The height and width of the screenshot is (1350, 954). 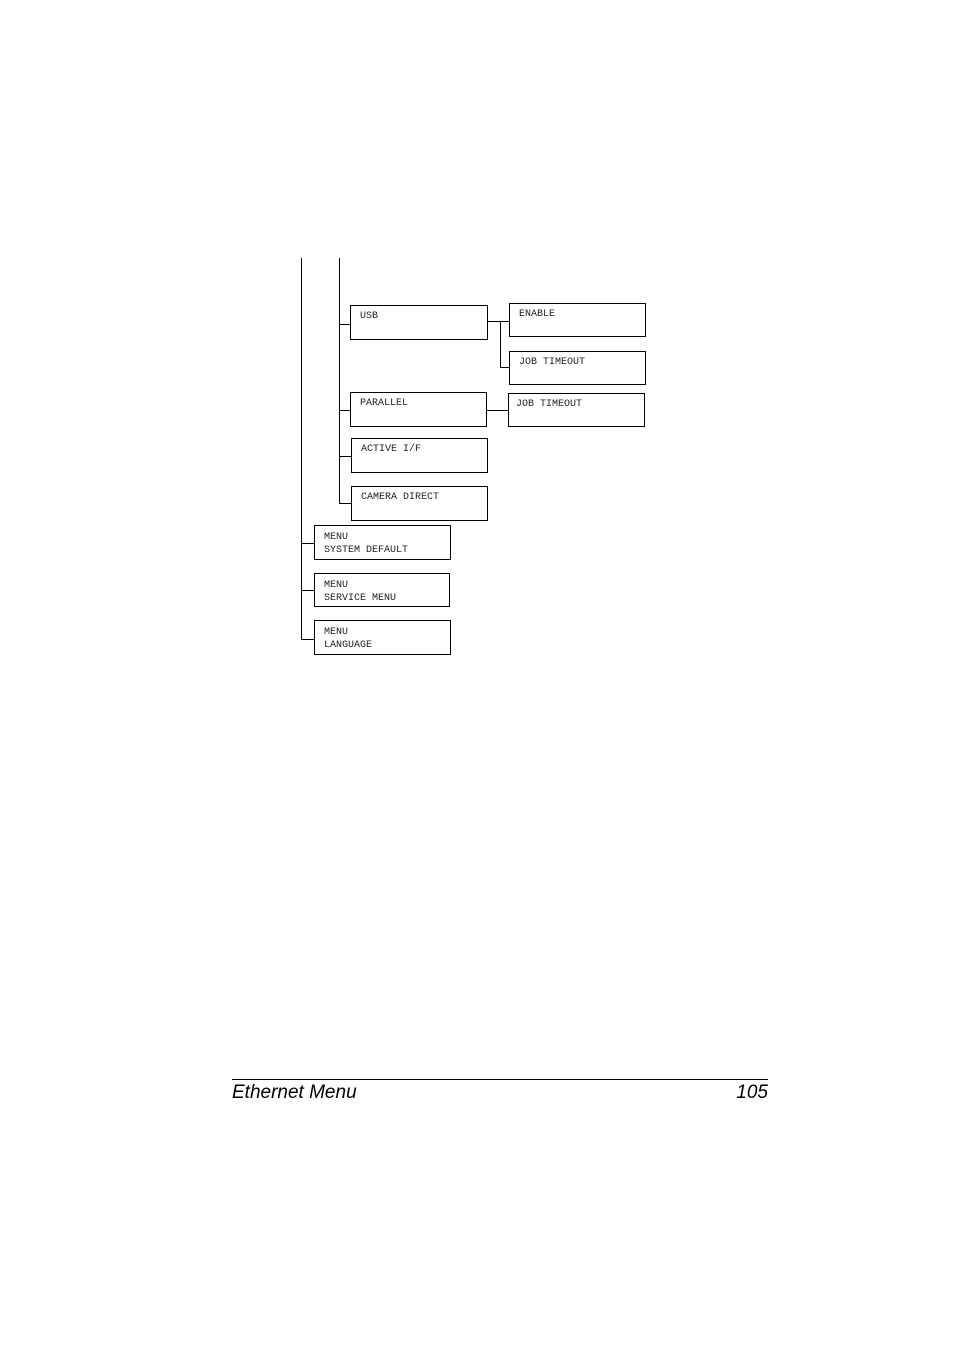 I want to click on node-camera-direct: CAMERA DIRECT, so click(x=419, y=503).